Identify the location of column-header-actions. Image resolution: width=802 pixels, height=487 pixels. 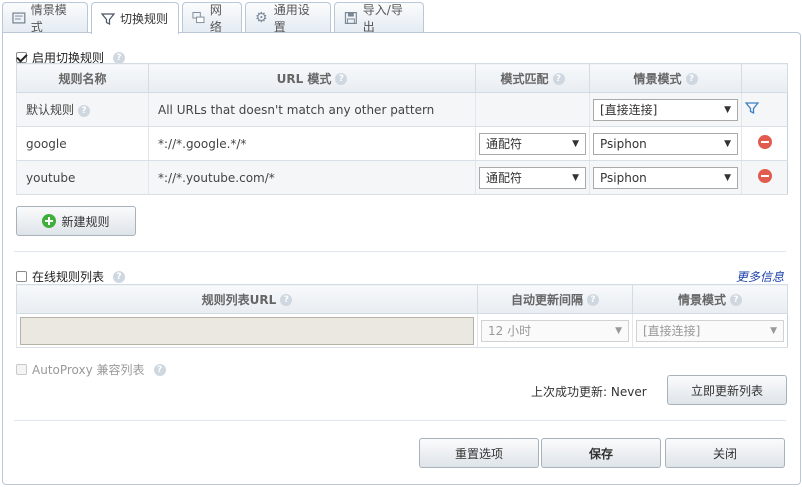
(764, 78).